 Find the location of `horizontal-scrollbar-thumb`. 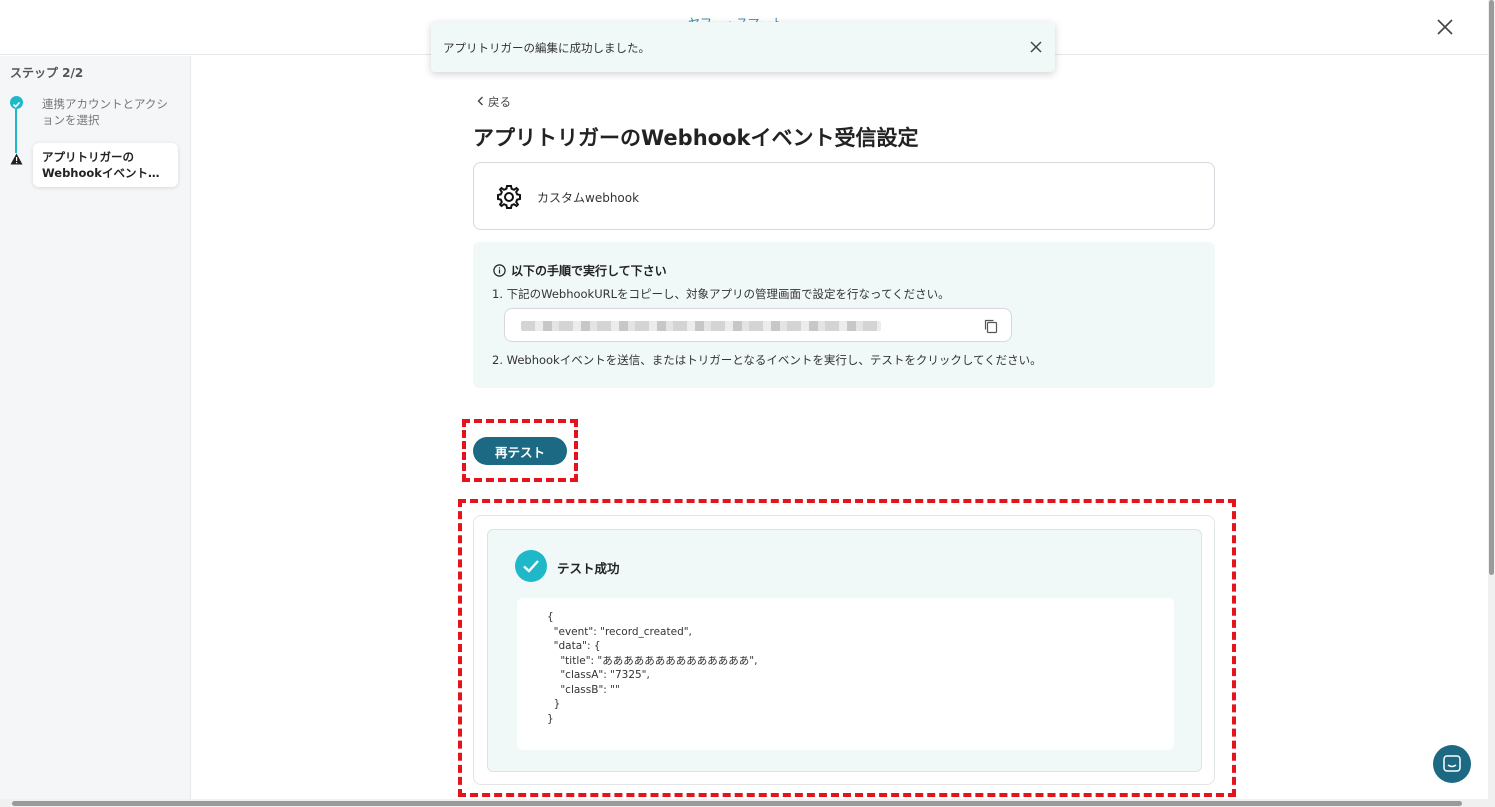

horizontal-scrollbar-thumb is located at coordinates (737, 803).